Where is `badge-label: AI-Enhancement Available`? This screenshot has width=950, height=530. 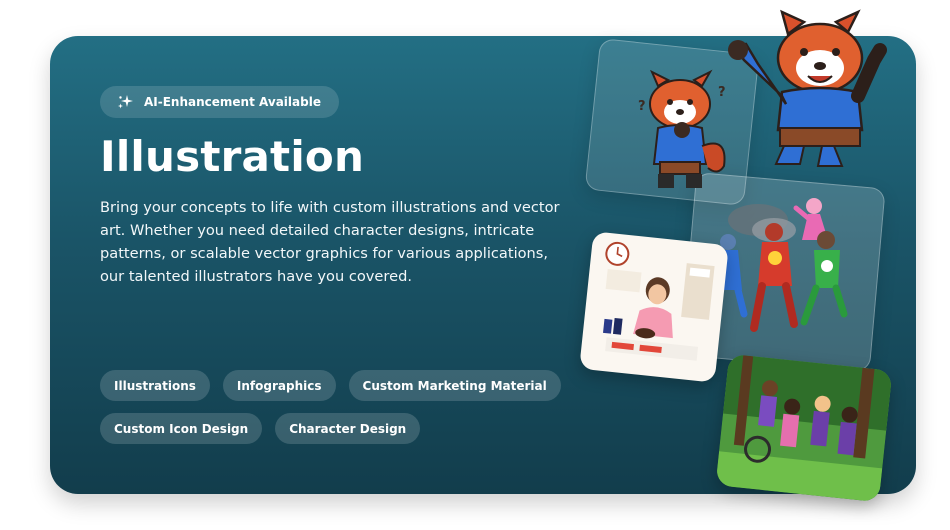
badge-label: AI-Enhancement Available is located at coordinates (232, 102).